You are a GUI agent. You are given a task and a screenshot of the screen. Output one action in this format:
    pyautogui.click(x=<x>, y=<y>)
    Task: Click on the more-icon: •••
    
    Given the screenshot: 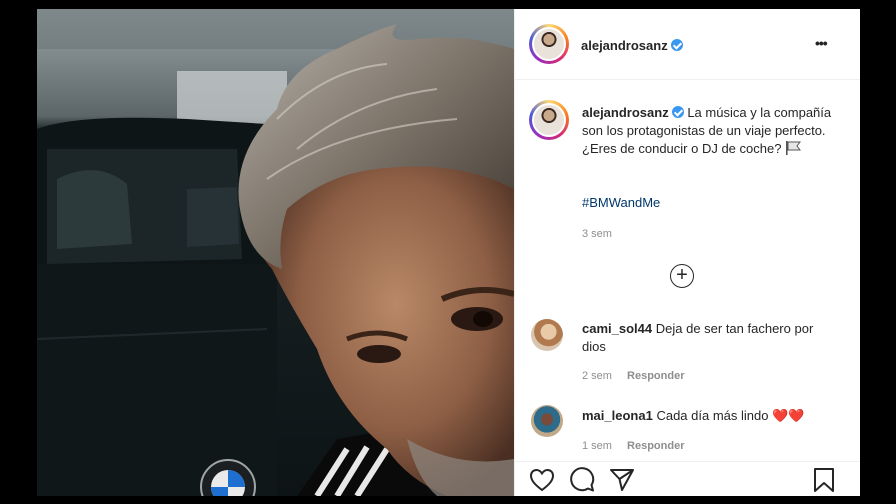 What is the action you would take?
    pyautogui.click(x=821, y=43)
    